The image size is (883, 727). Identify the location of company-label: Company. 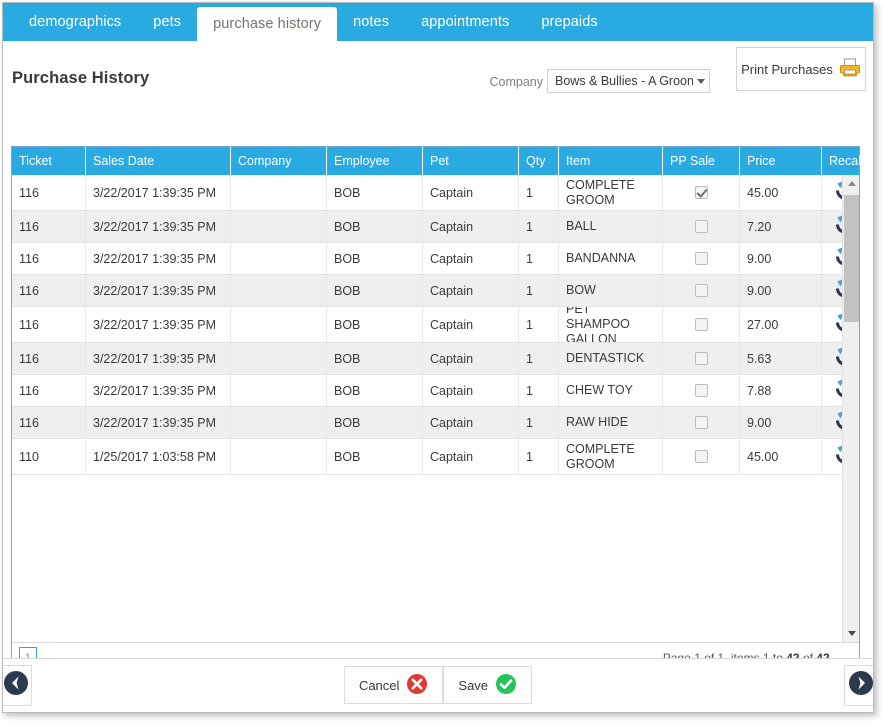
(516, 82).